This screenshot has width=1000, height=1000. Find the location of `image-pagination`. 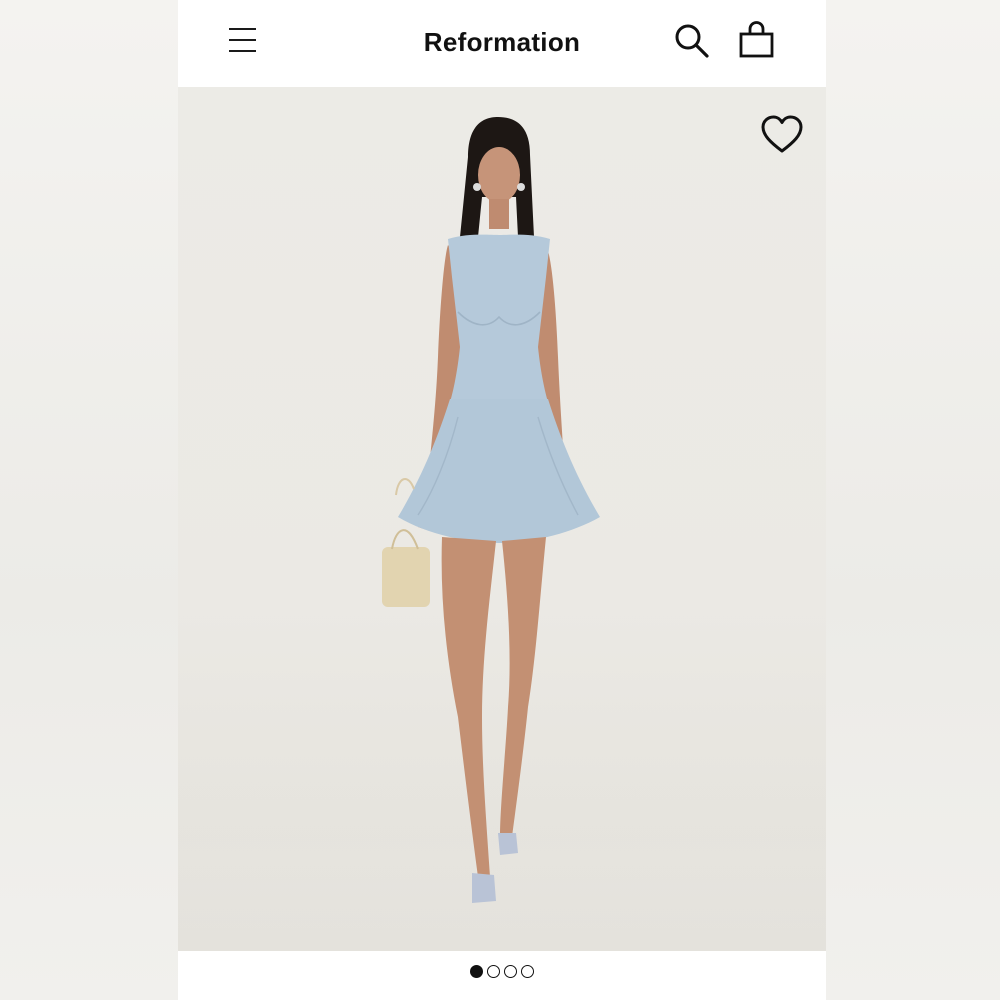

image-pagination is located at coordinates (502, 975).